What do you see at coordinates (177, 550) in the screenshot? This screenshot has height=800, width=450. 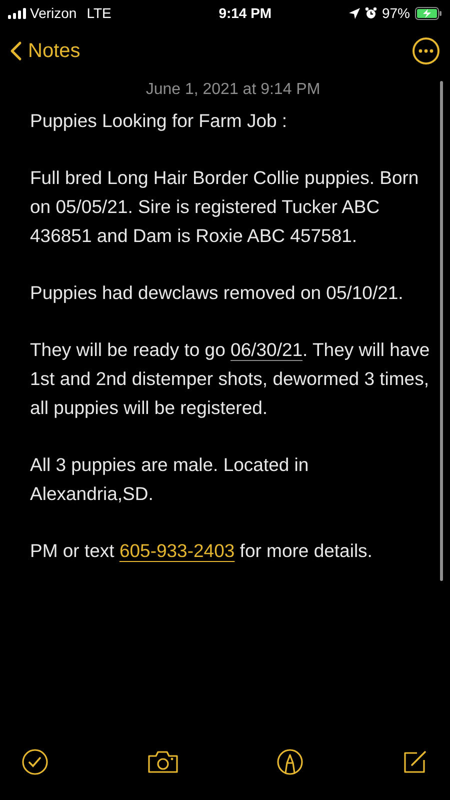 I see `phone-link: 605-933-2403` at bounding box center [177, 550].